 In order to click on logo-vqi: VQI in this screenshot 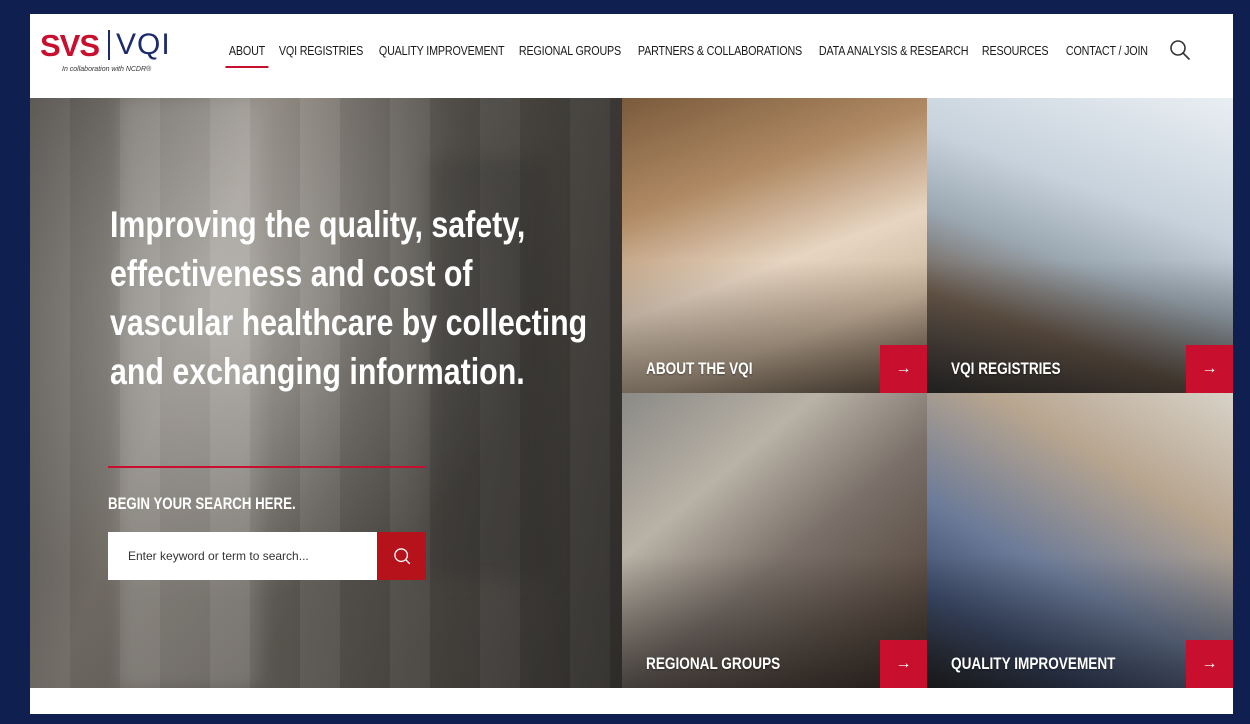, I will do `click(143, 44)`.